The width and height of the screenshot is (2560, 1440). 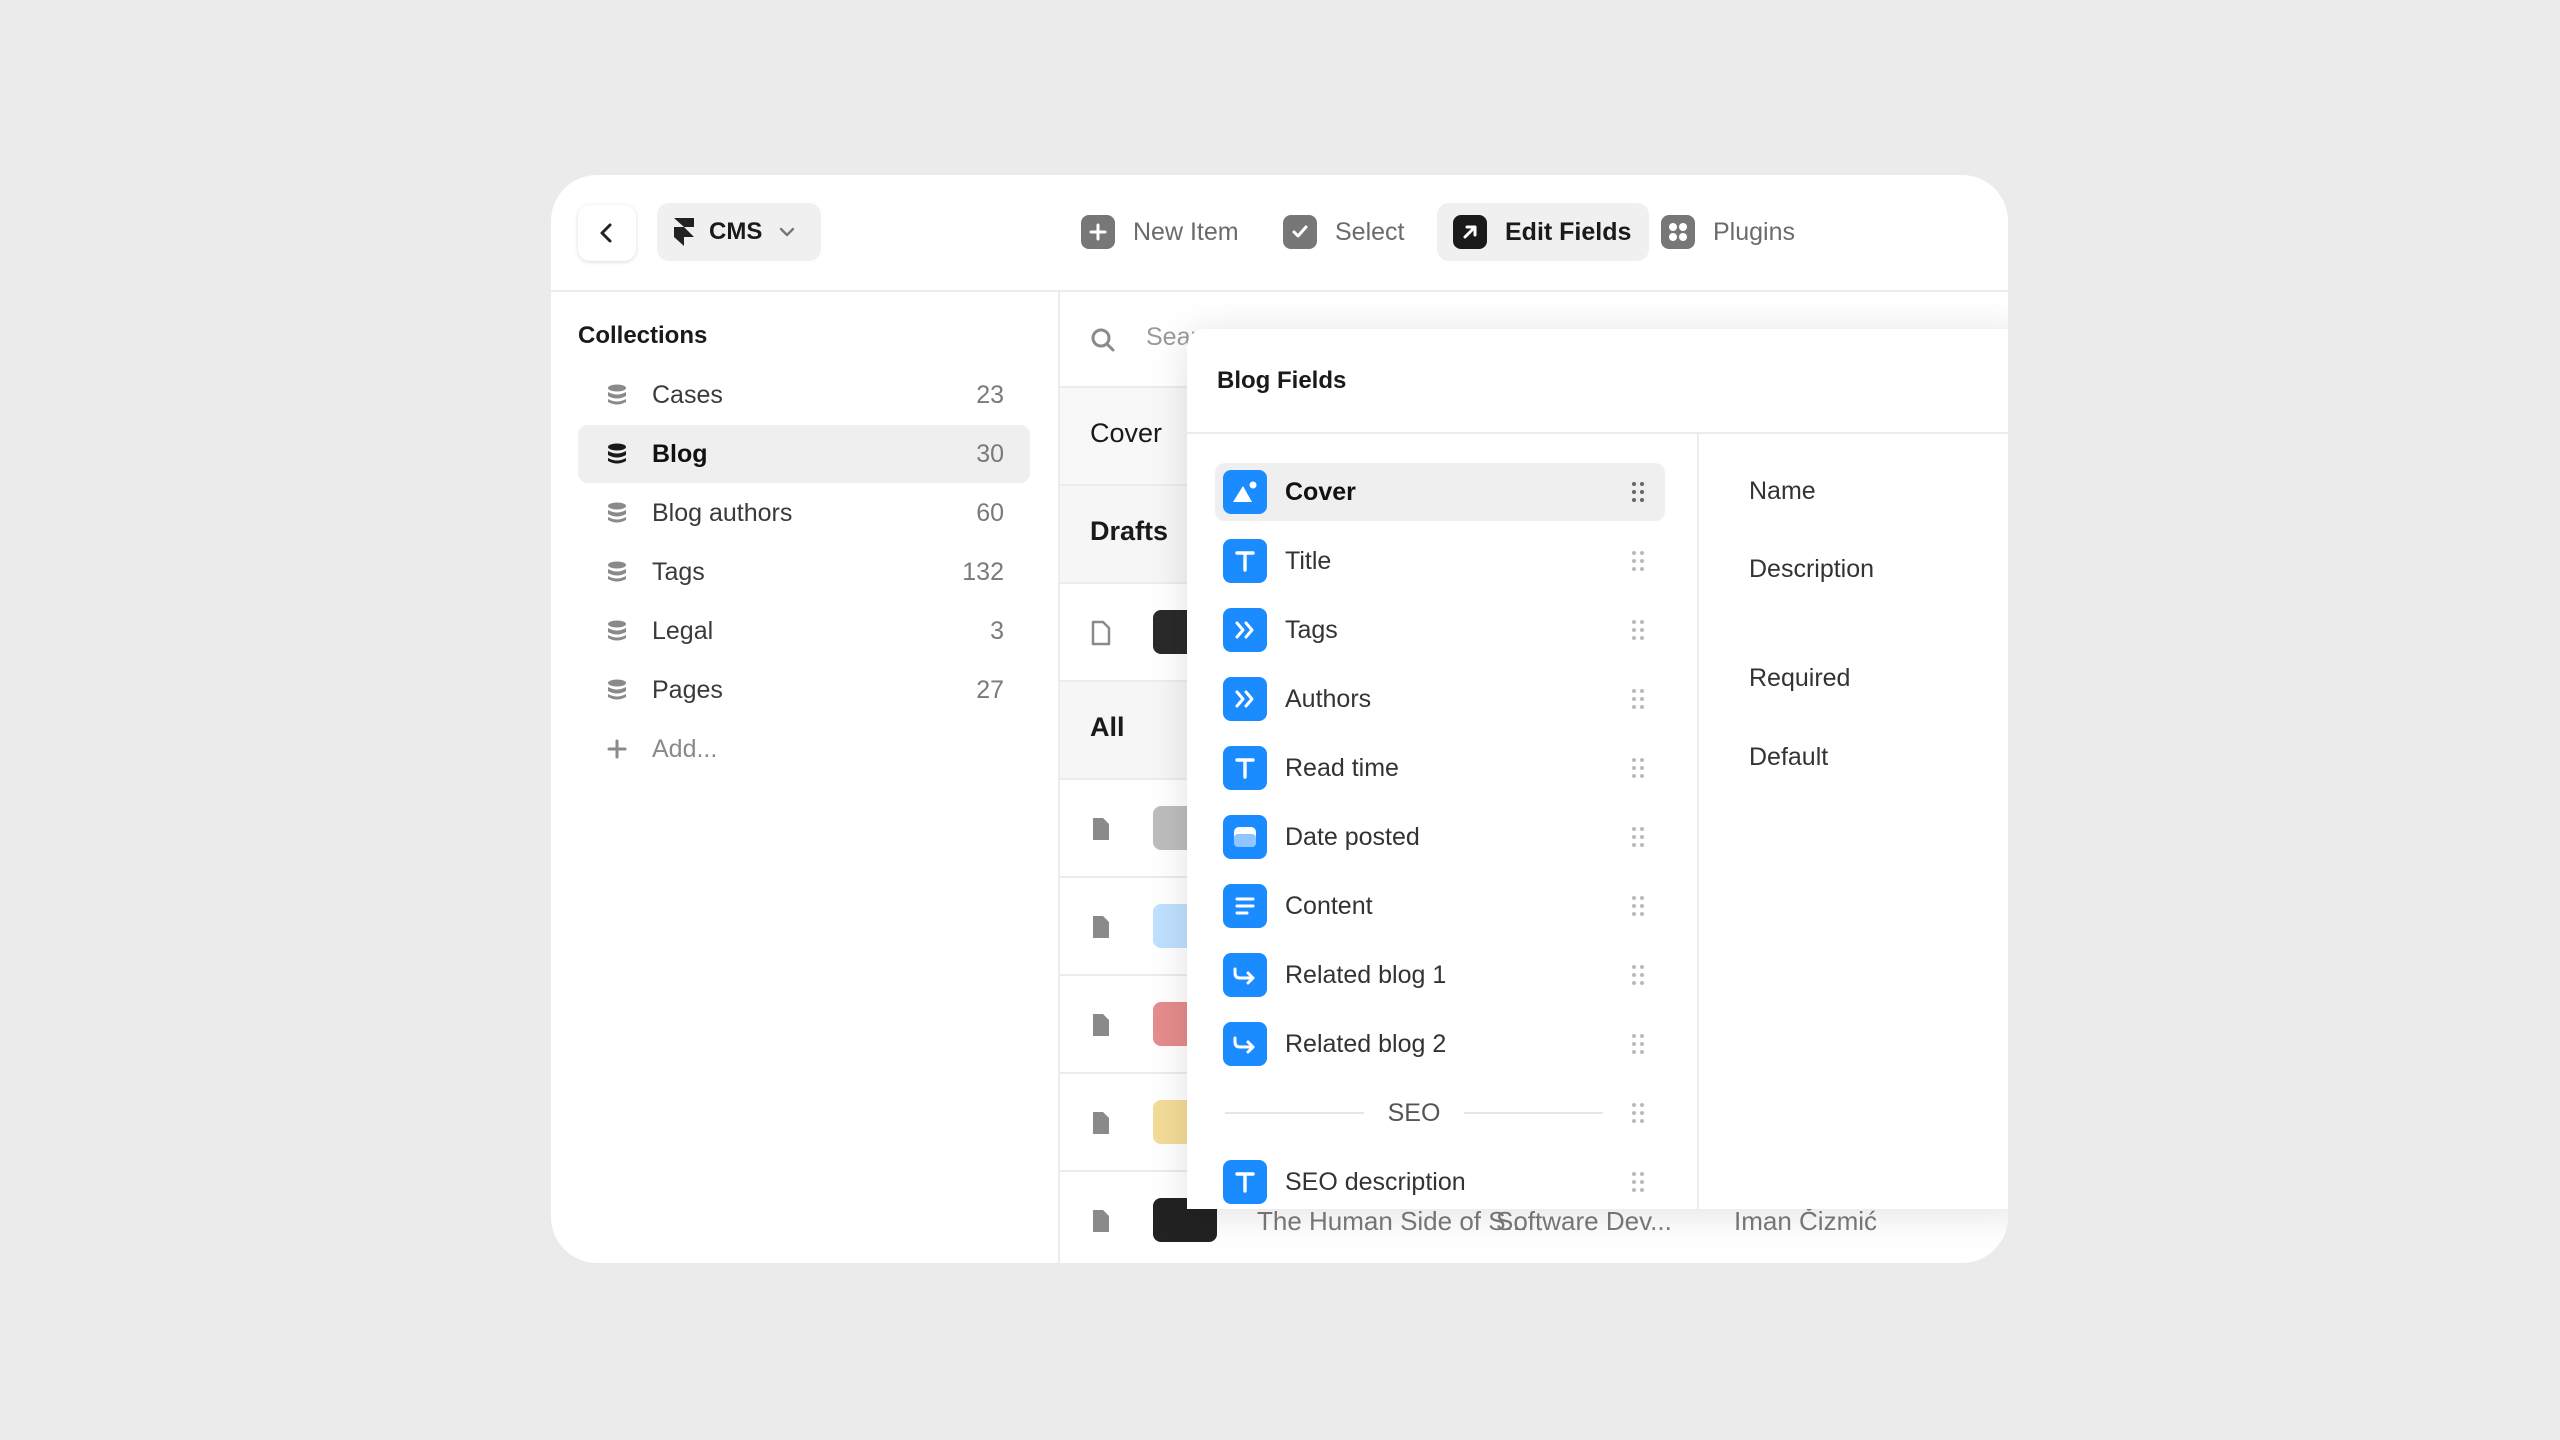 I want to click on field-item-related-blog-1: Related blog 1, so click(x=1440, y=975).